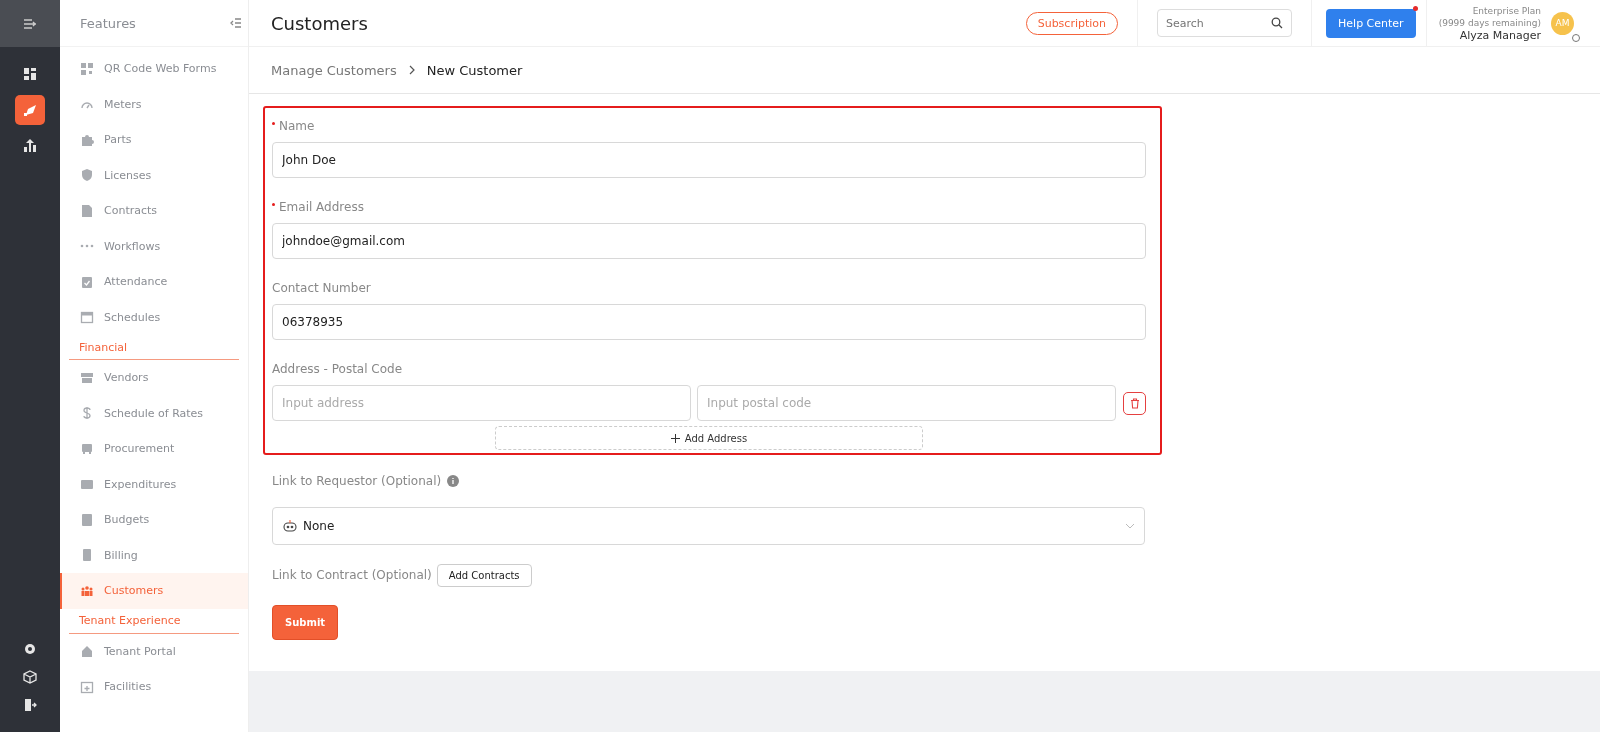 This screenshot has width=1600, height=732. What do you see at coordinates (154, 104) in the screenshot?
I see `sidebar-item: Meters` at bounding box center [154, 104].